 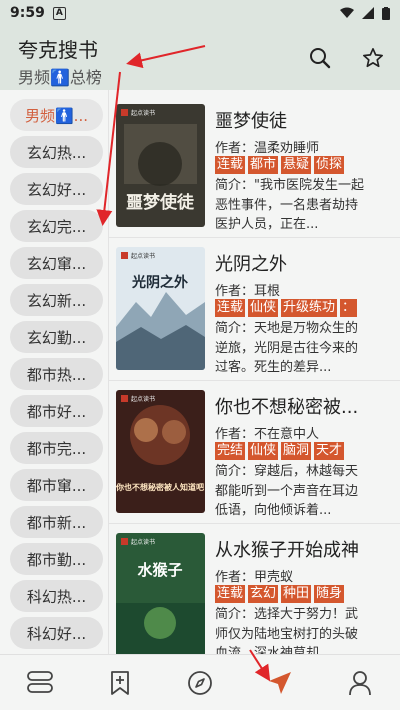 What do you see at coordinates (296, 165) in the screenshot?
I see `tag-theme: 悬疑` at bounding box center [296, 165].